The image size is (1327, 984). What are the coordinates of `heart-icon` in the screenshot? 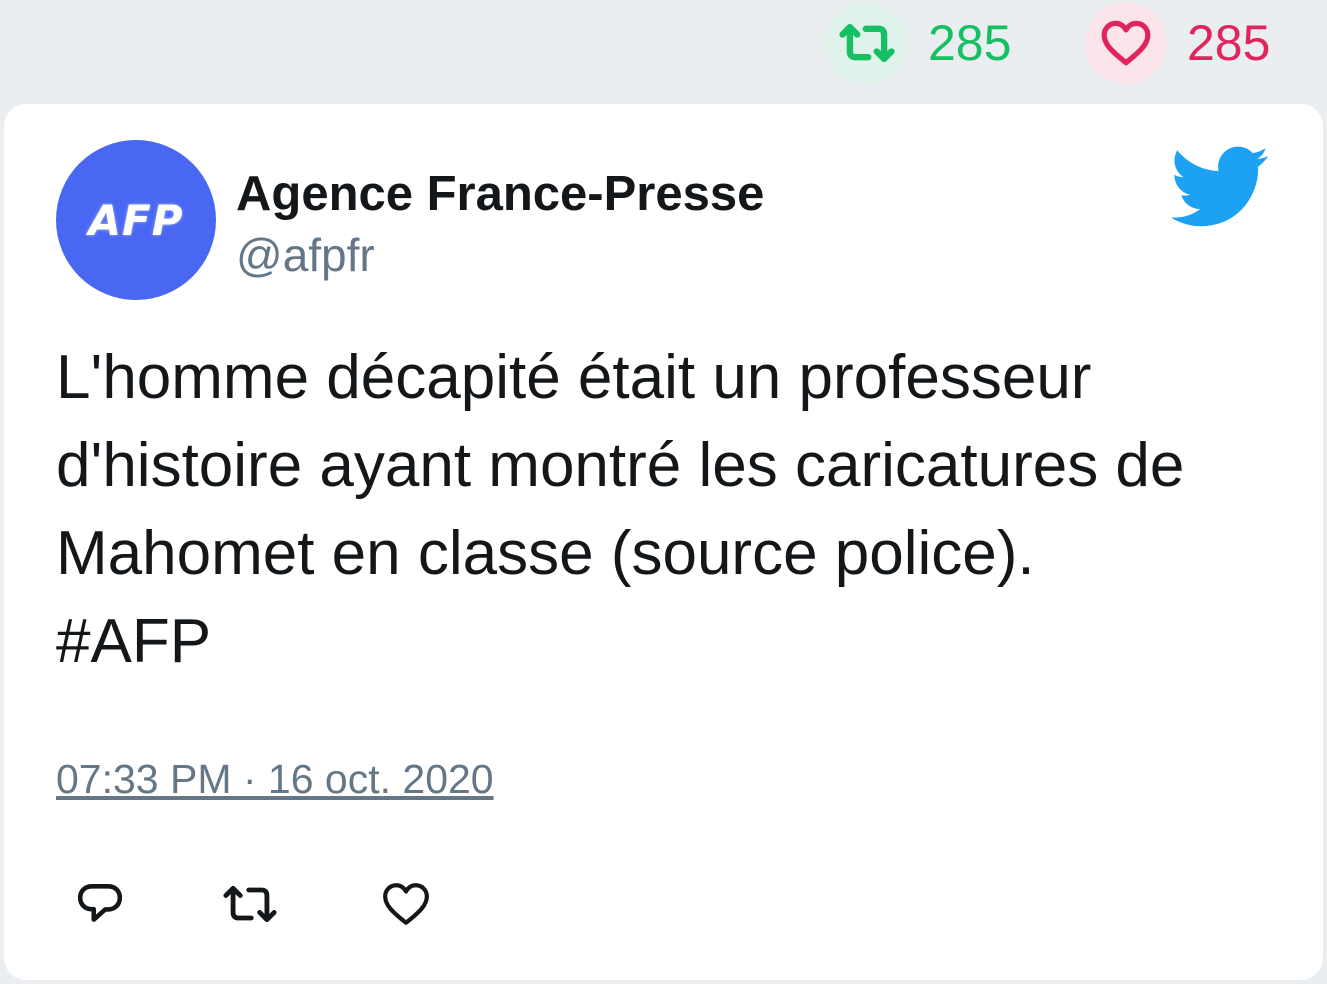 It's located at (1126, 43).